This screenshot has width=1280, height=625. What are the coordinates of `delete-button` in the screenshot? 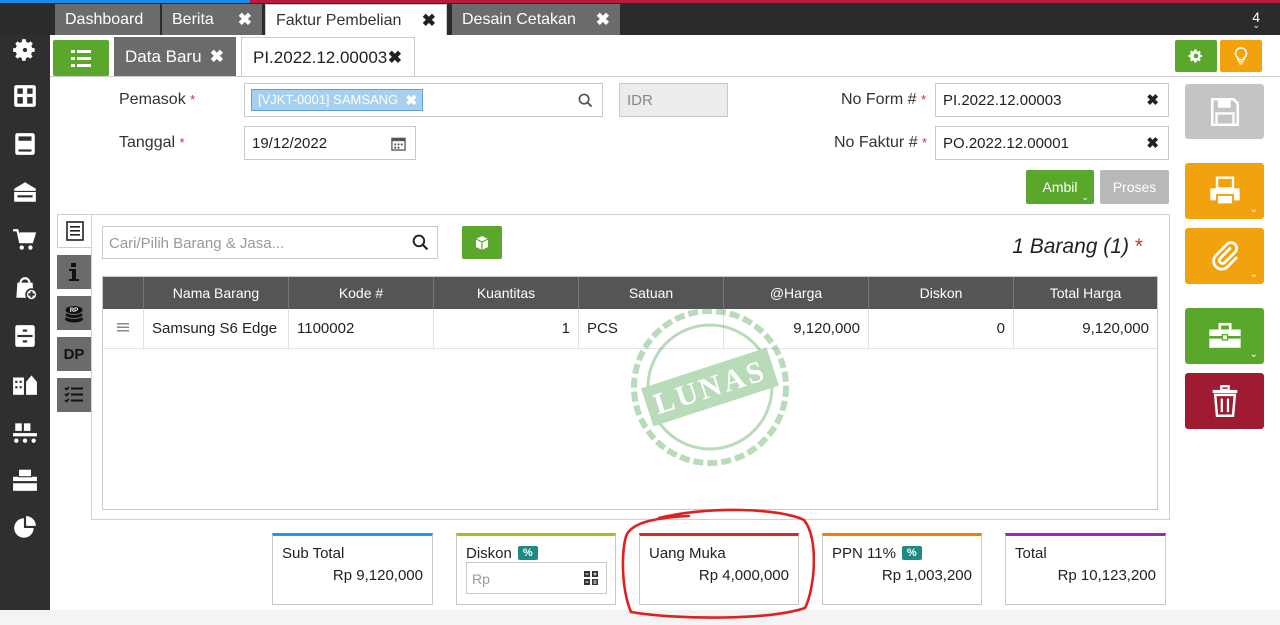 It's located at (1224, 401).